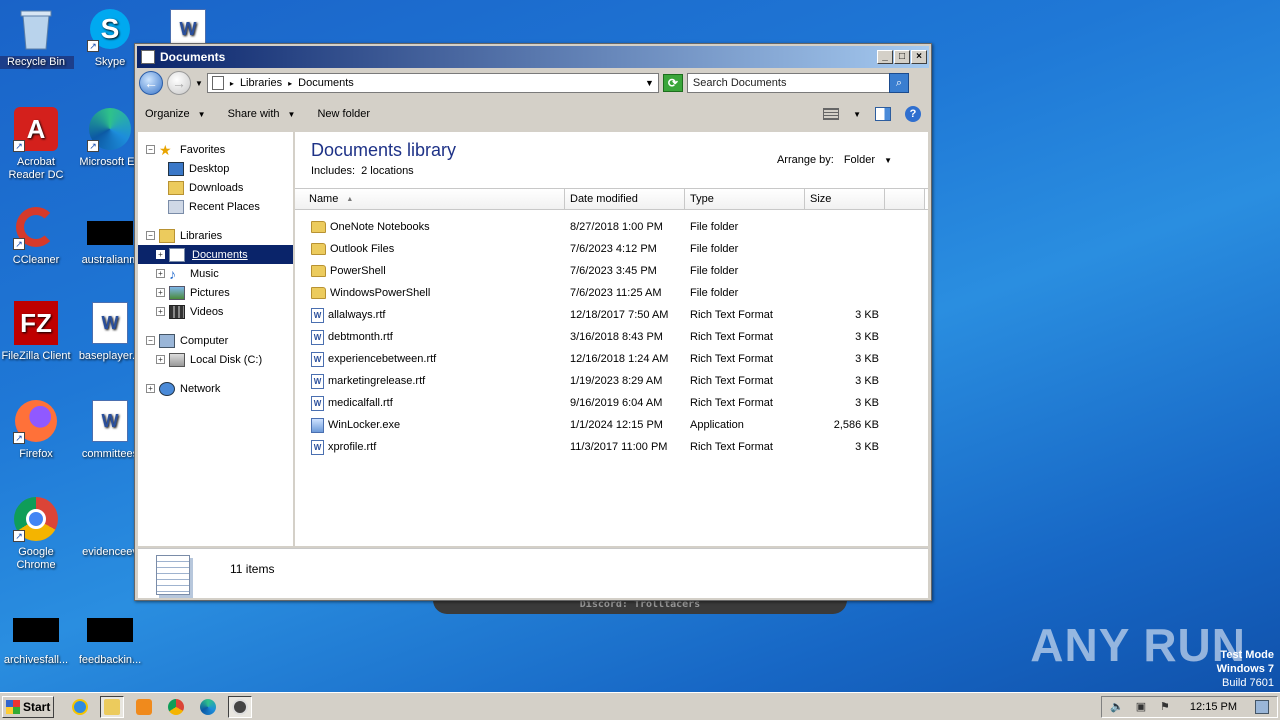  I want to click on desktop-icon-firefox: ↗ Firefox, so click(37, 429).